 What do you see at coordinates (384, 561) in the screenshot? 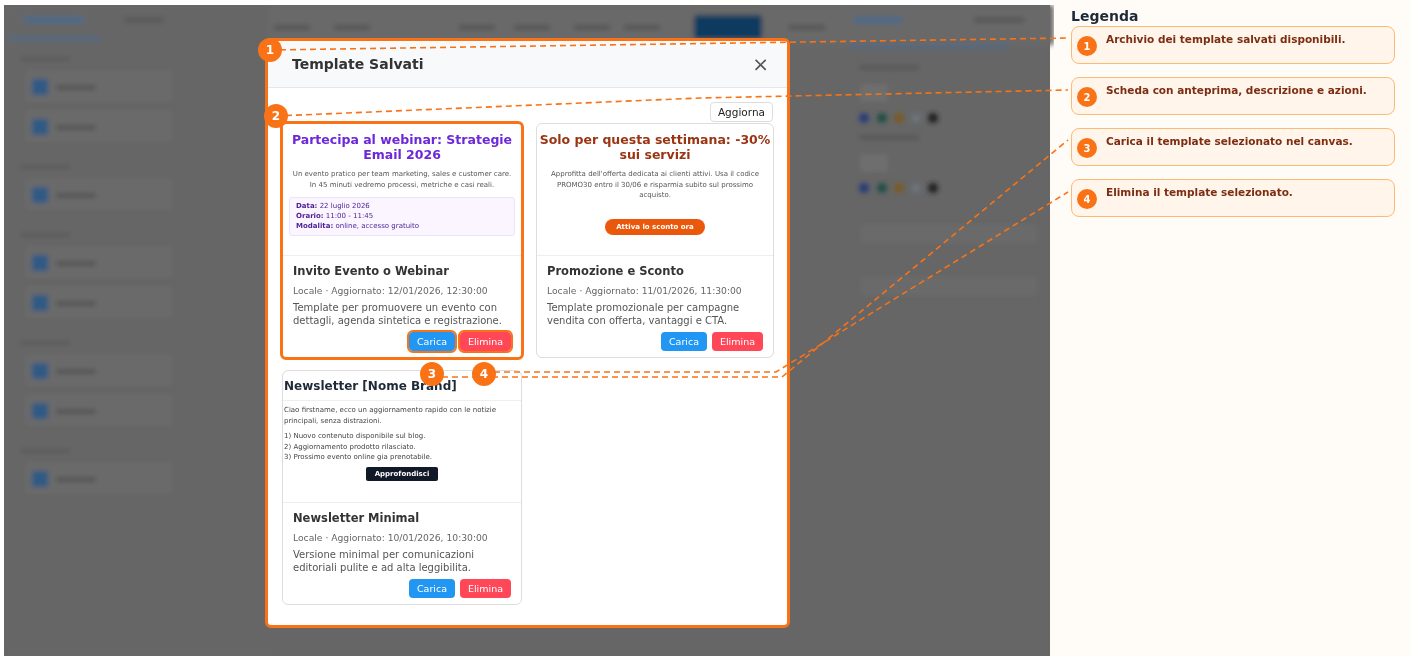
I see `template-description: Versione minimal per comunicazioni editoriali pulite e ad alta leggibilita.` at bounding box center [384, 561].